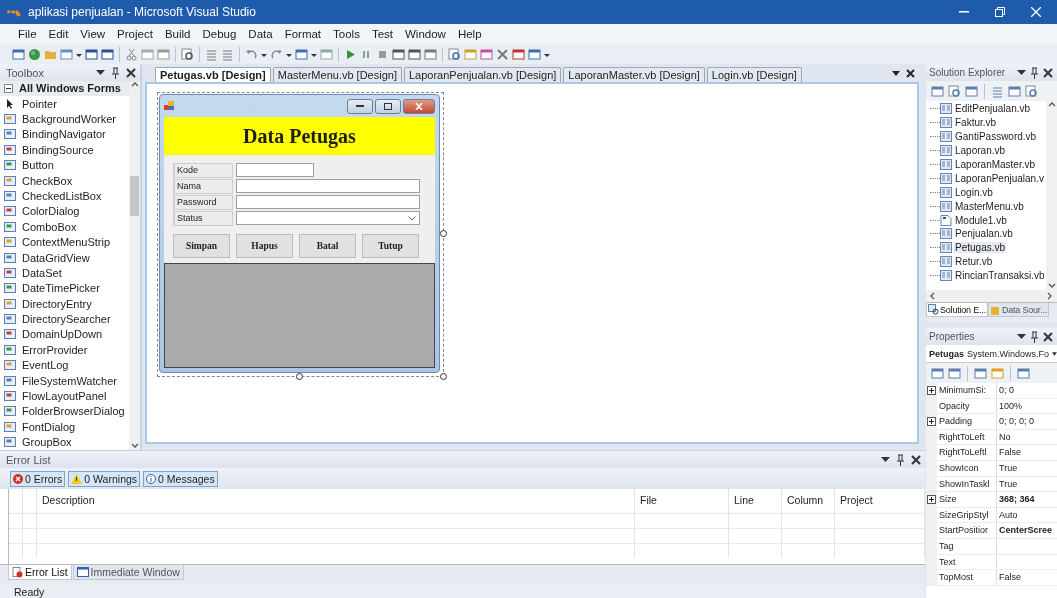  Describe the element at coordinates (64, 427) in the screenshot. I see `toolbox-item: FontDialog` at that location.